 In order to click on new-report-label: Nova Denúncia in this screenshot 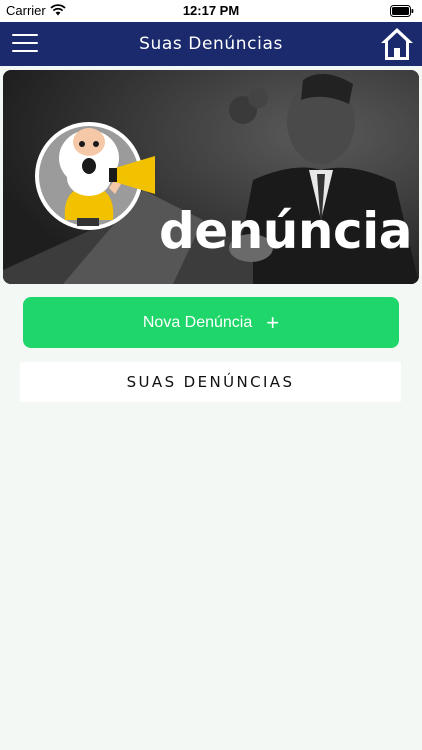, I will do `click(197, 322)`.